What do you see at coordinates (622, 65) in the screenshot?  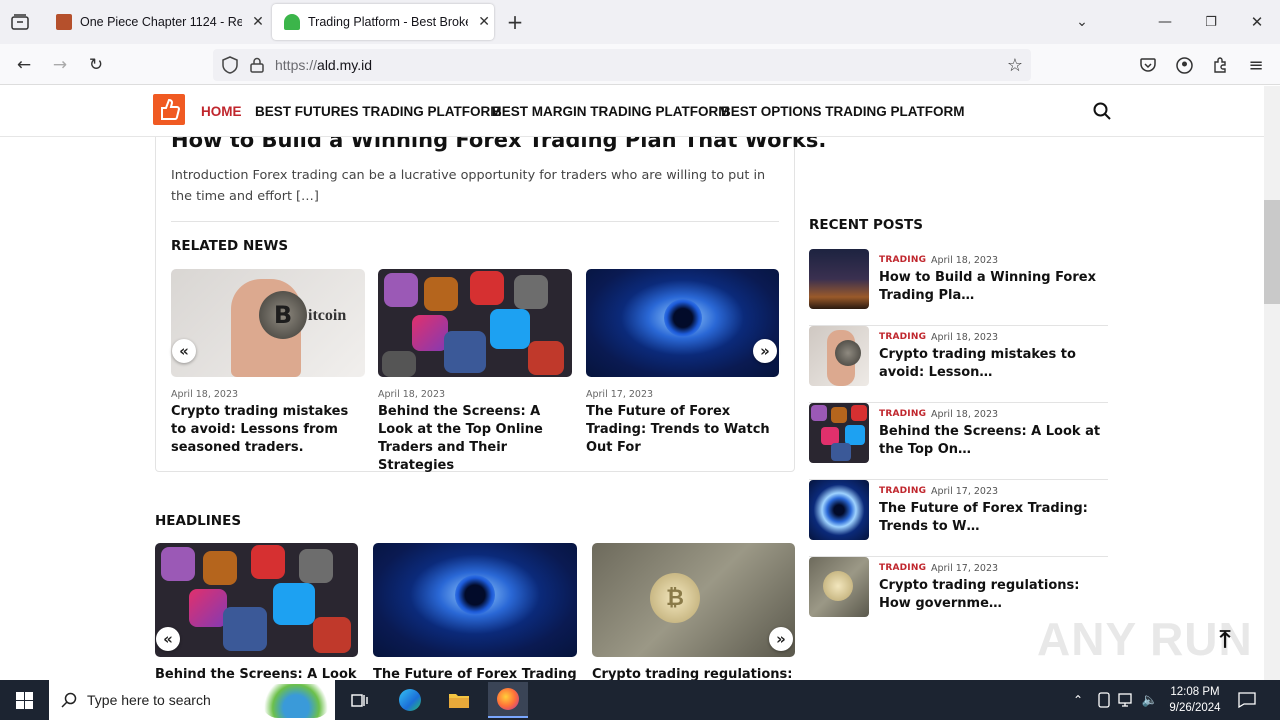 I see `address-bar: https://ald.my.id ☆` at bounding box center [622, 65].